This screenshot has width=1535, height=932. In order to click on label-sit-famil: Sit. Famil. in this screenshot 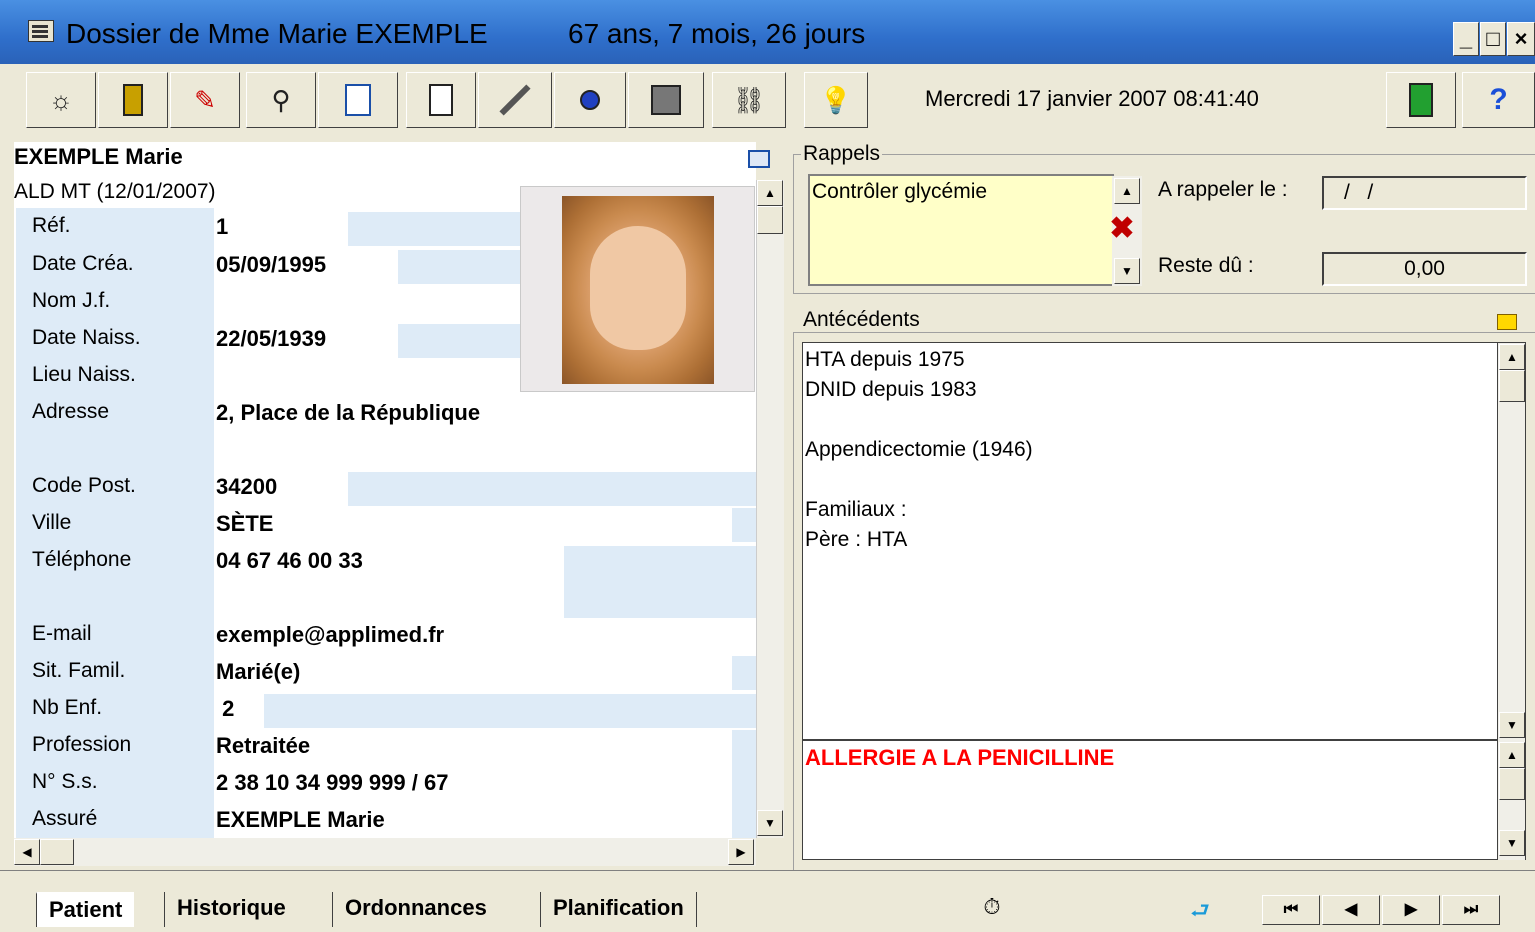, I will do `click(79, 670)`.